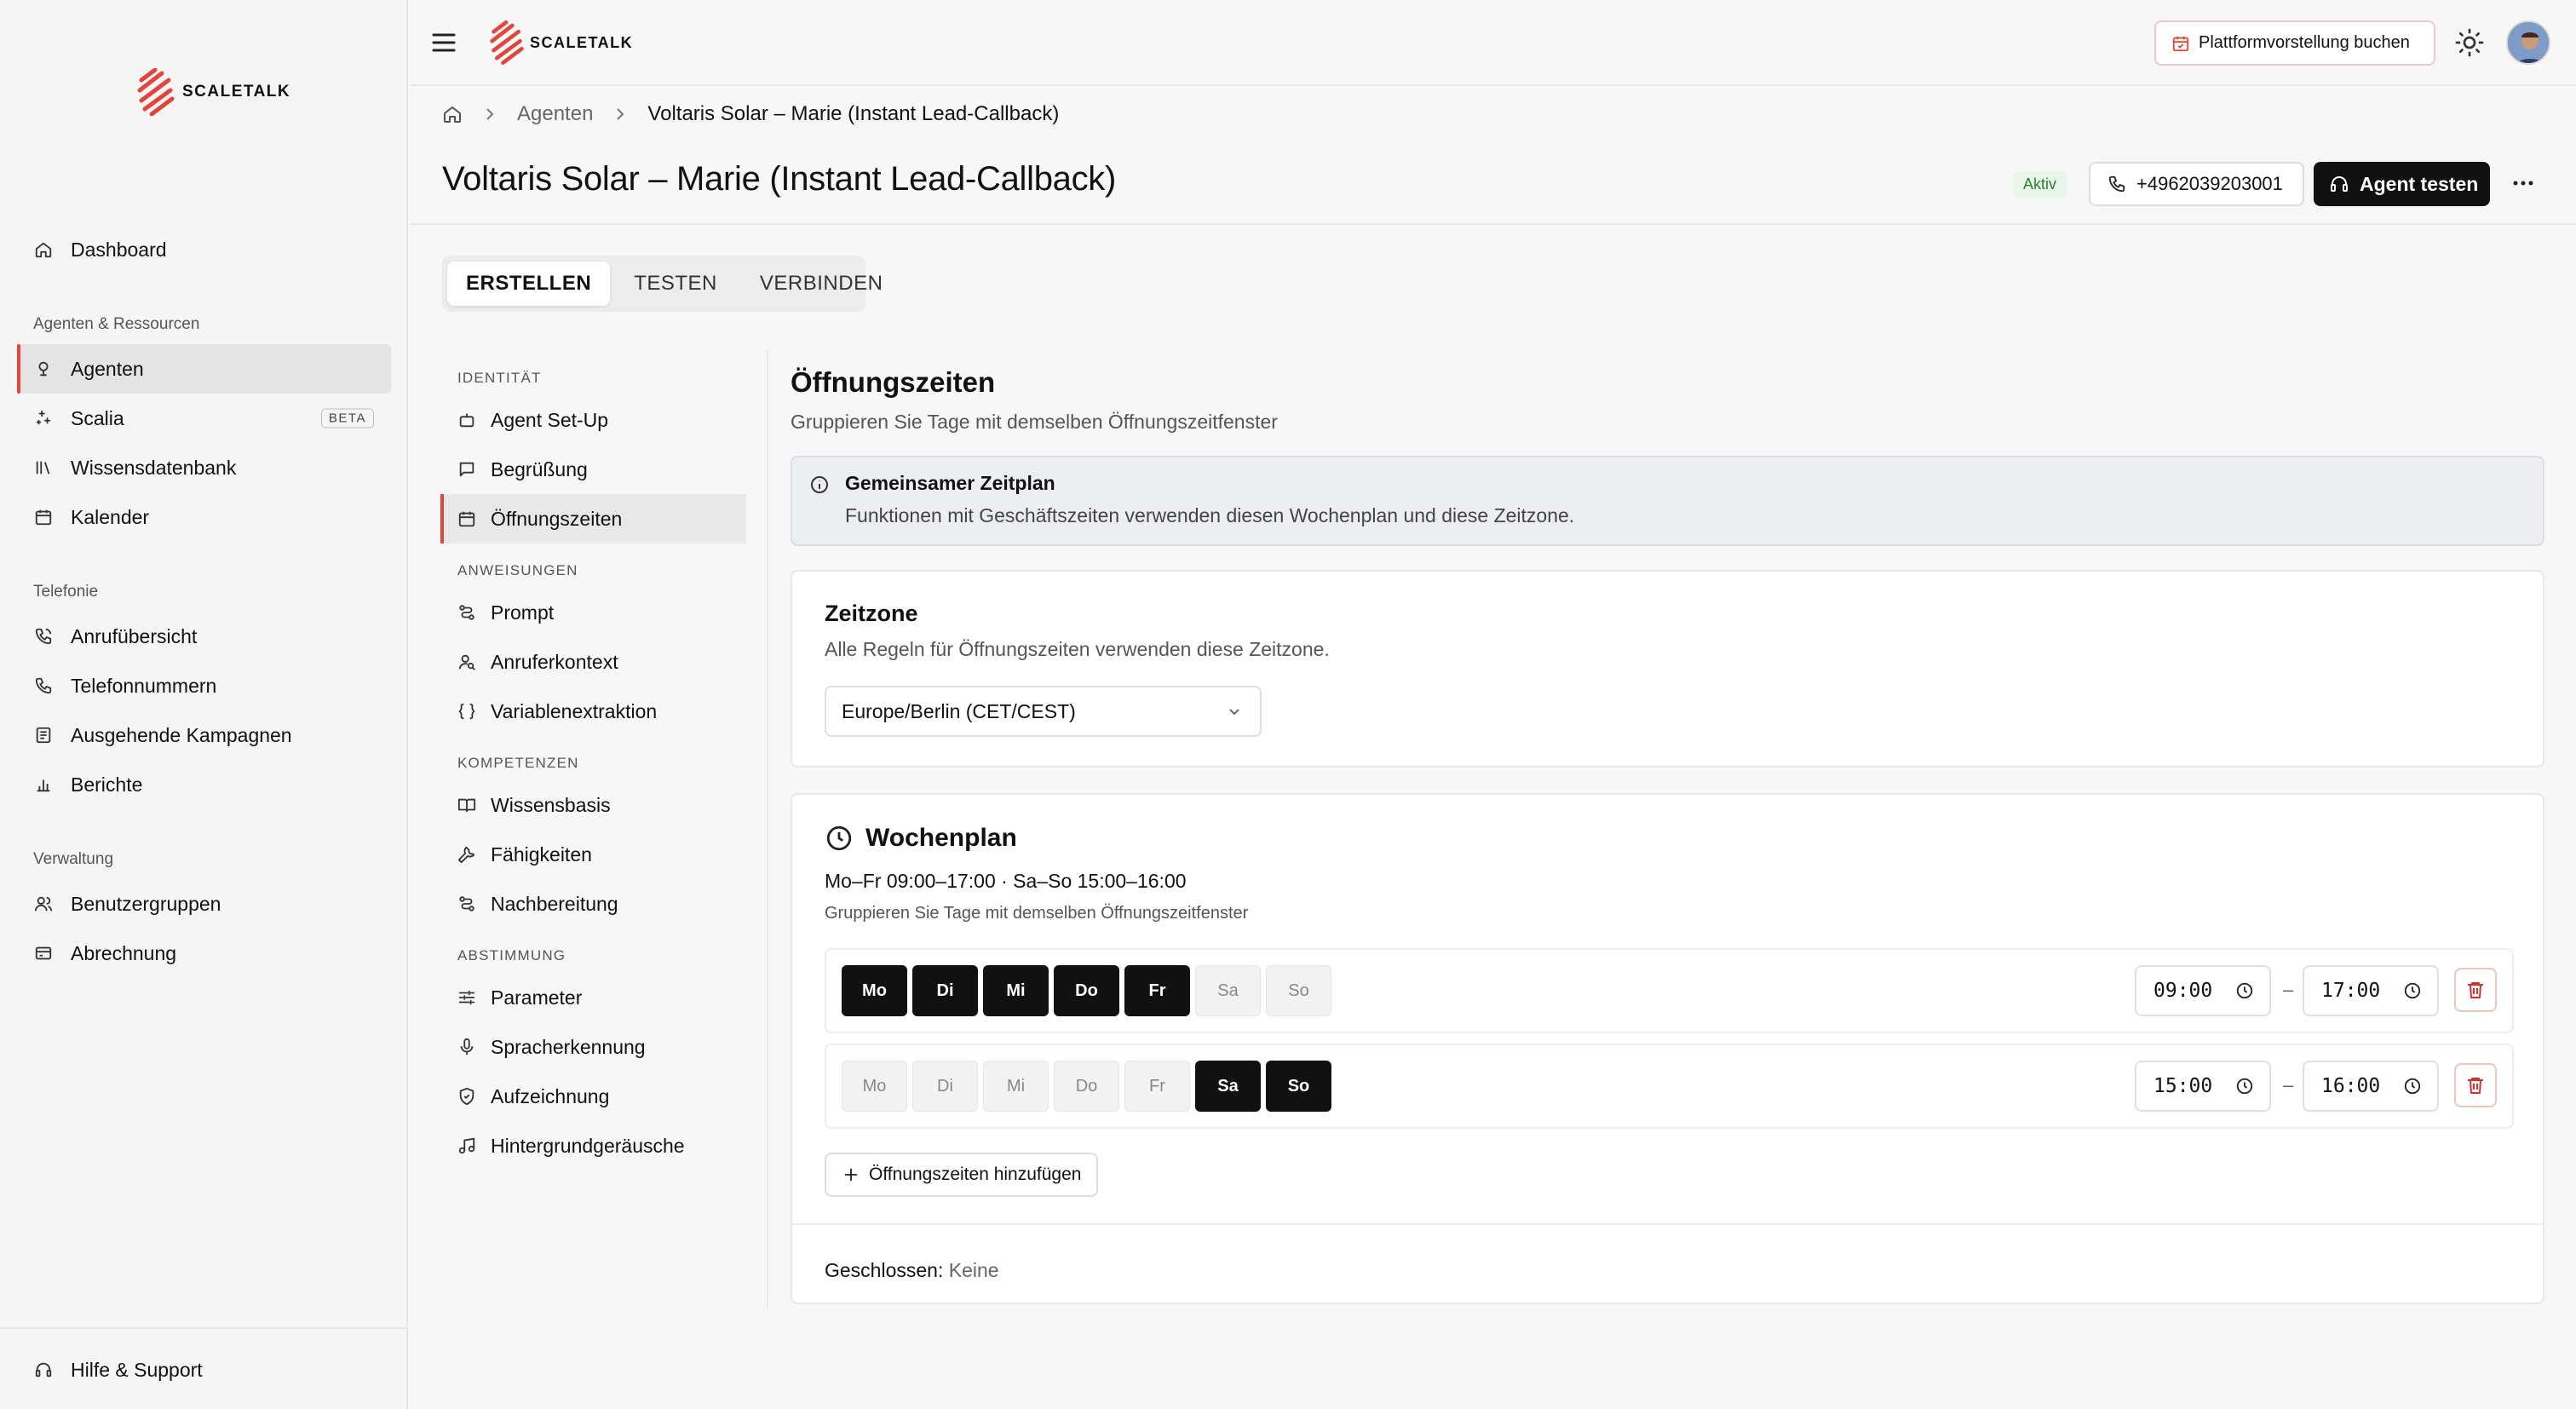 The image size is (2576, 1409). I want to click on subnav-item-anruferkontext: Anruferkontext, so click(593, 662).